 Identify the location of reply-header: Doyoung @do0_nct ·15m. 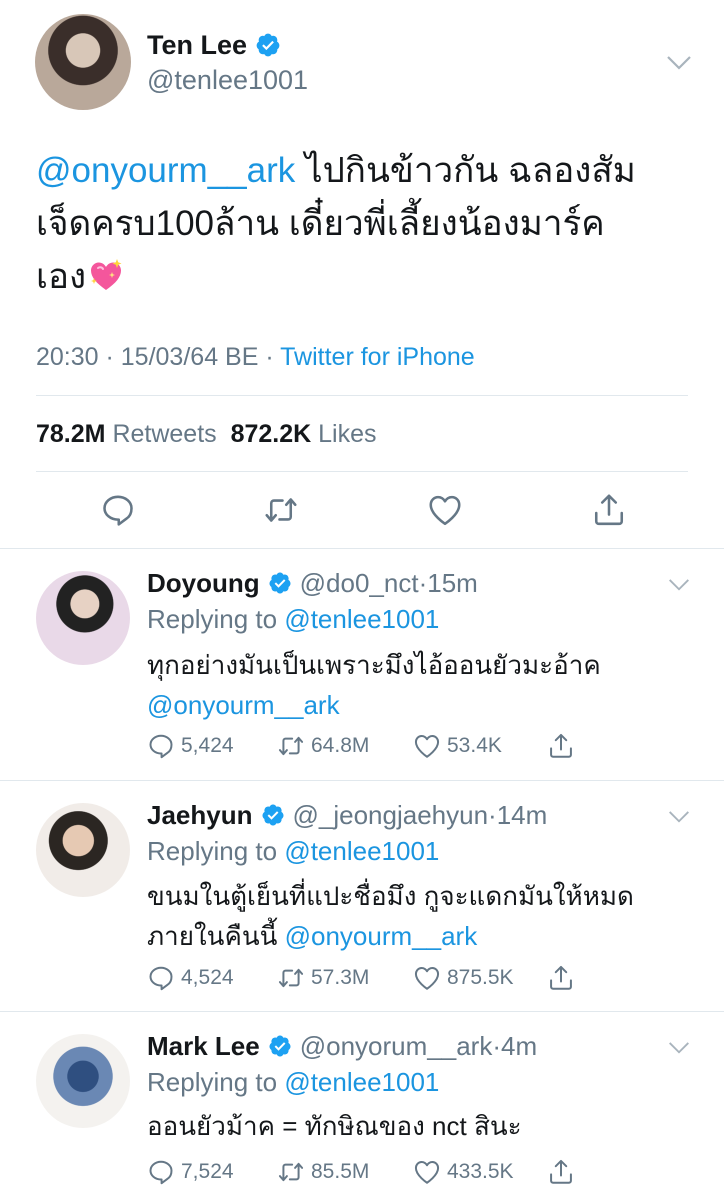
(312, 583).